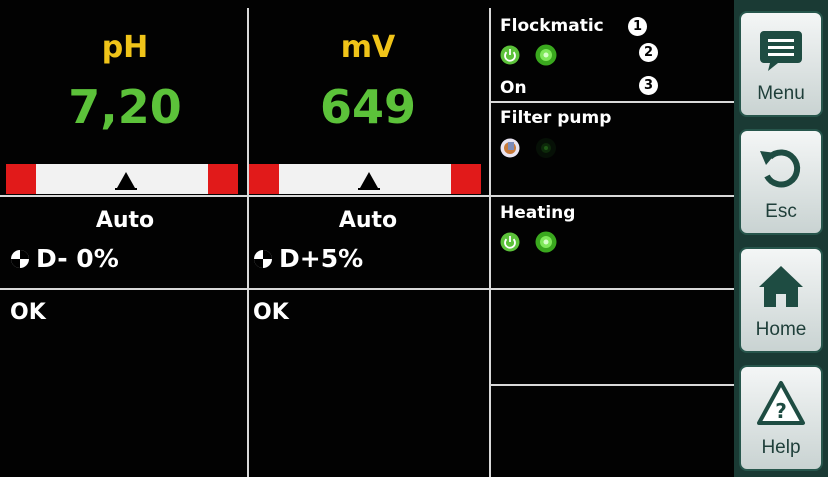 This screenshot has height=477, width=828. I want to click on pump-icon, so click(510, 148).